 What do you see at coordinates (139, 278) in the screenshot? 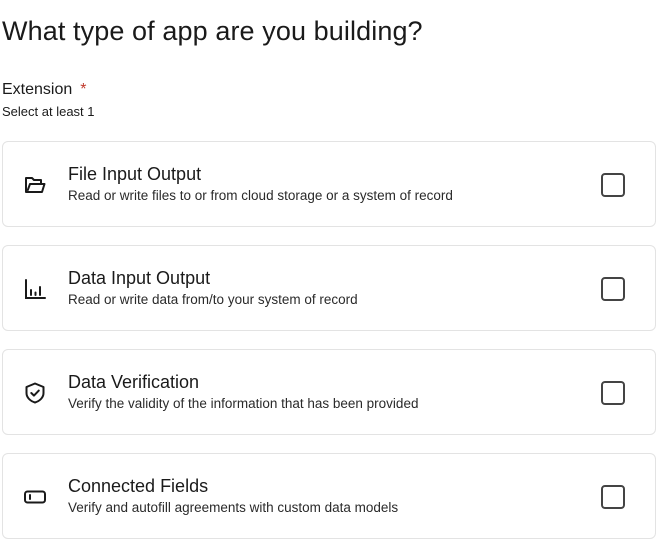
I see `option-title: Data Input Output` at bounding box center [139, 278].